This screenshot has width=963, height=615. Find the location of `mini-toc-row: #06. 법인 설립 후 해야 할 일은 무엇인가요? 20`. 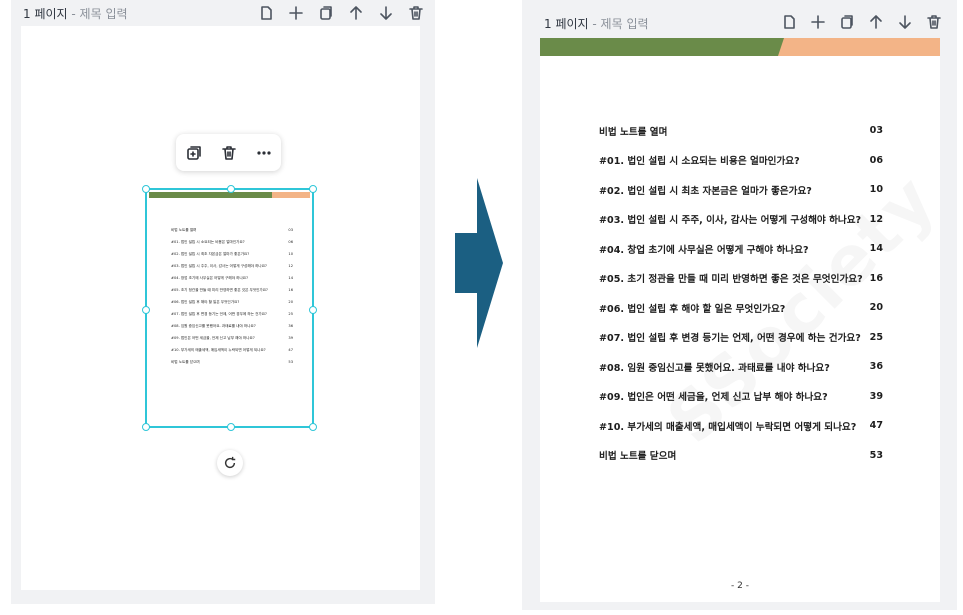

mini-toc-row: #06. 법인 설립 후 해야 할 일은 무엇인가요? 20 is located at coordinates (232, 302).